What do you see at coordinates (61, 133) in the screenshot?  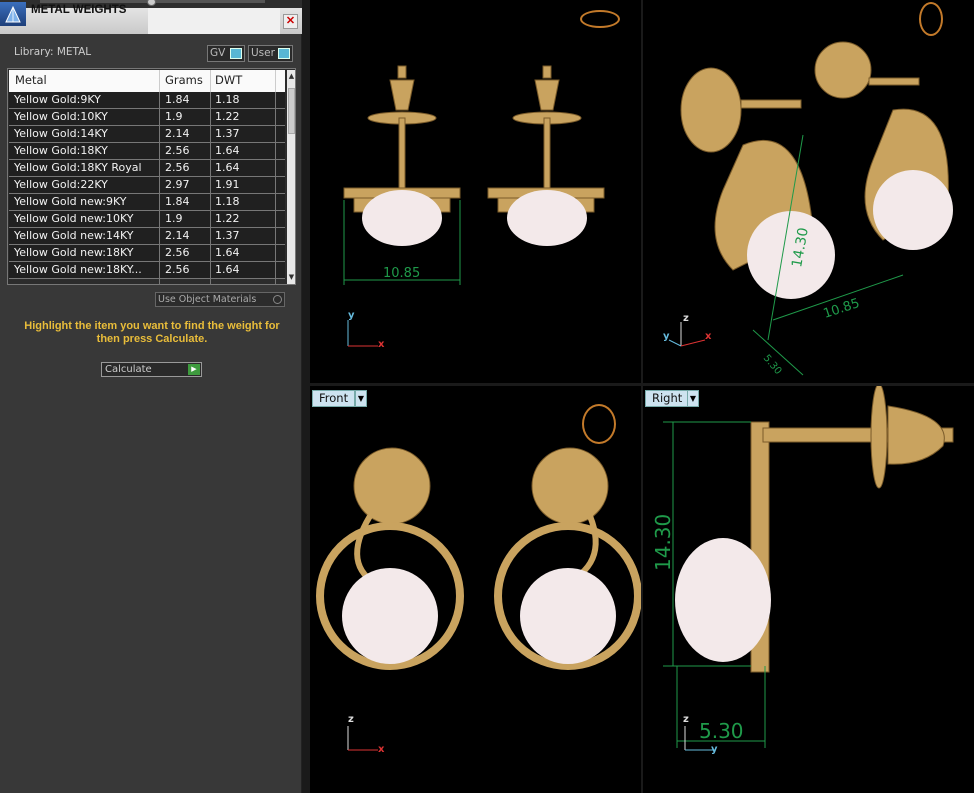 I see `metal-cell: Yellow Gold:14KY` at bounding box center [61, 133].